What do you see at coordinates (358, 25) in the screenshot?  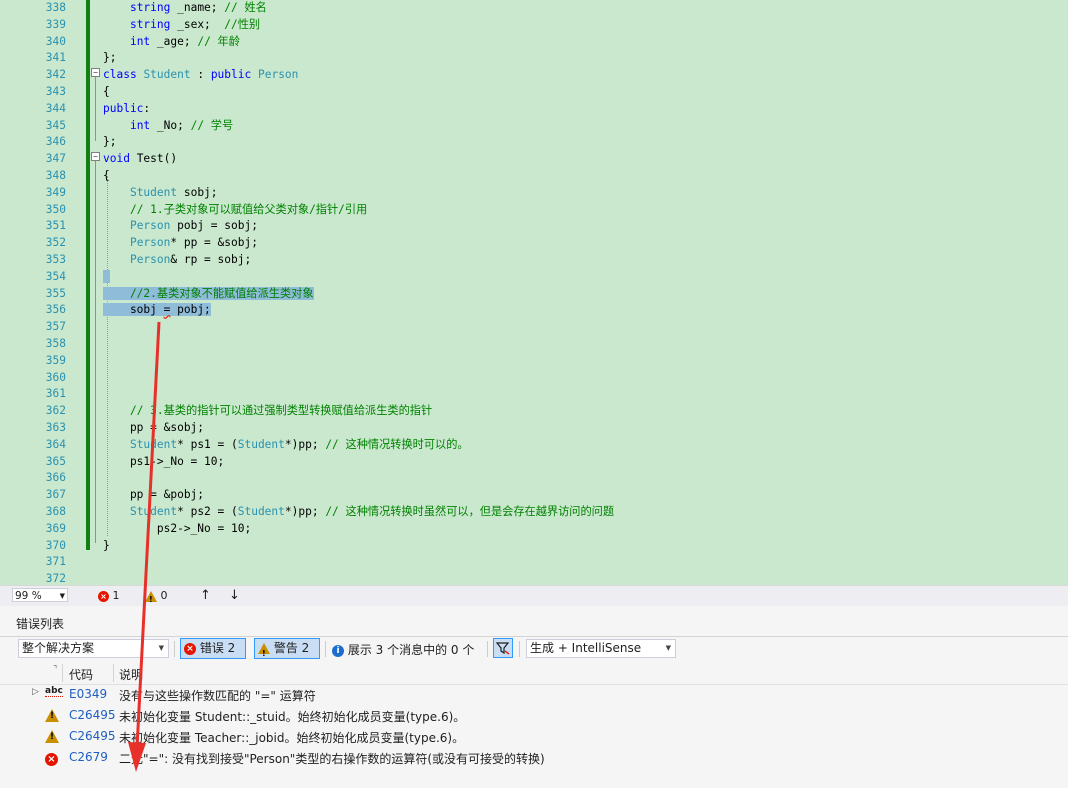 I see `code-line: string _sex; //性别` at bounding box center [358, 25].